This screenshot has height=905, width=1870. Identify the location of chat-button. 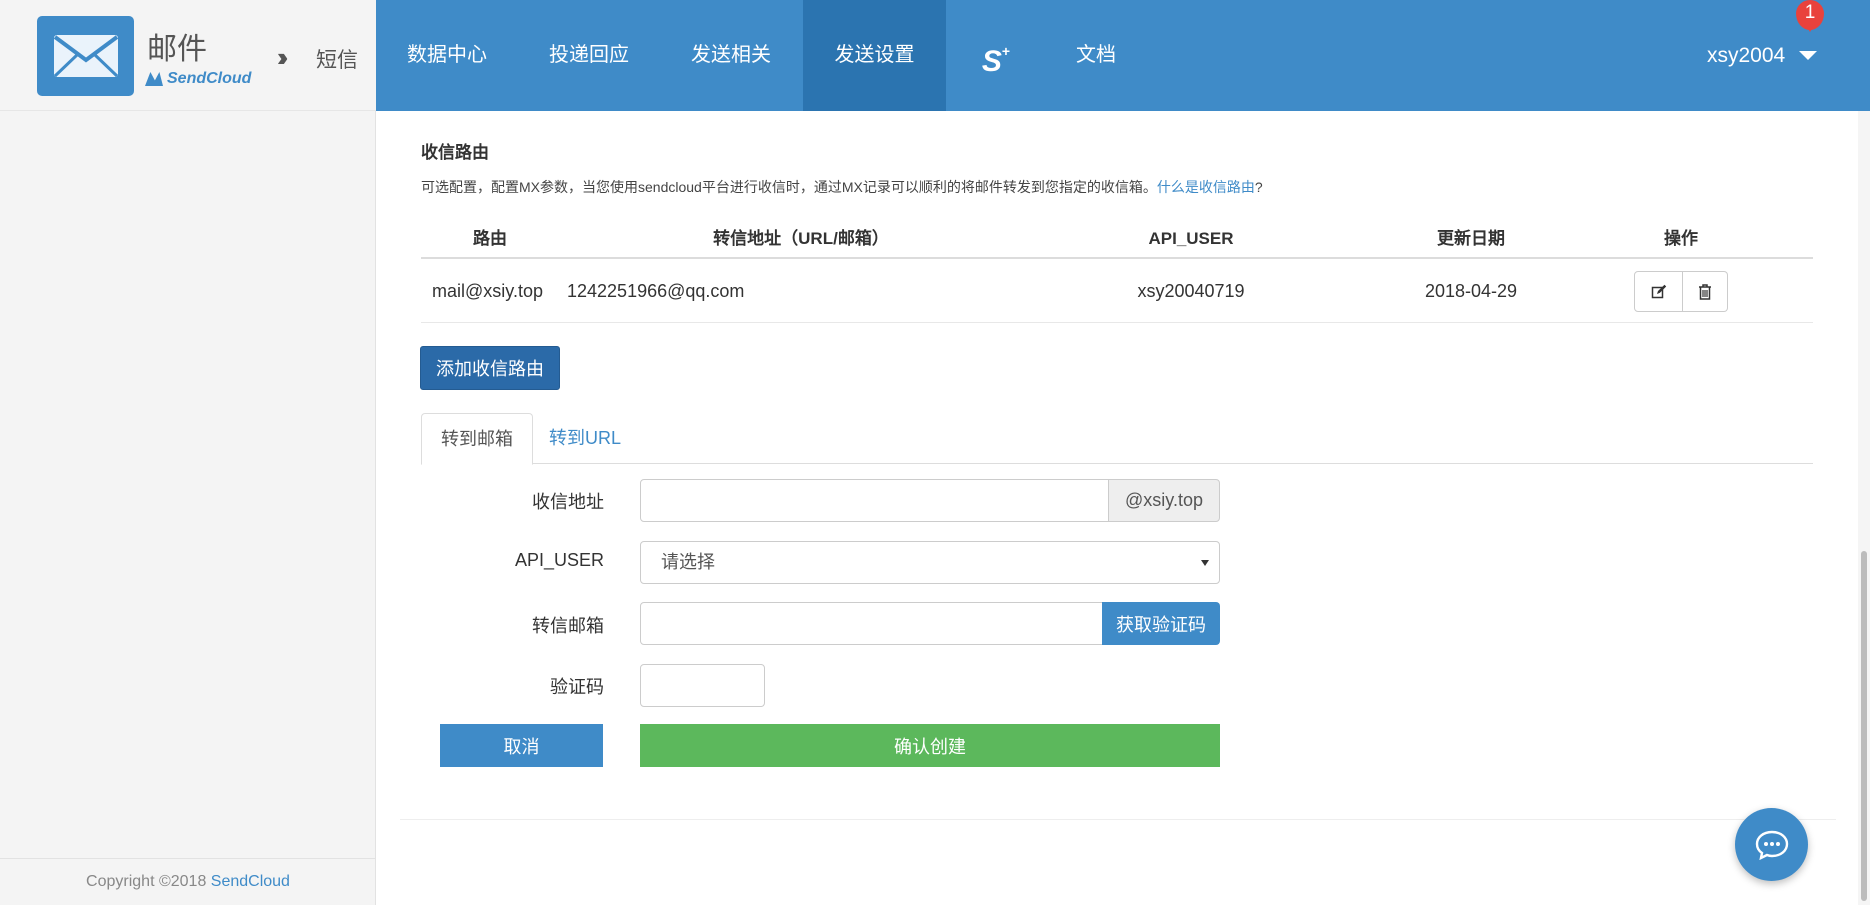
(1771, 844).